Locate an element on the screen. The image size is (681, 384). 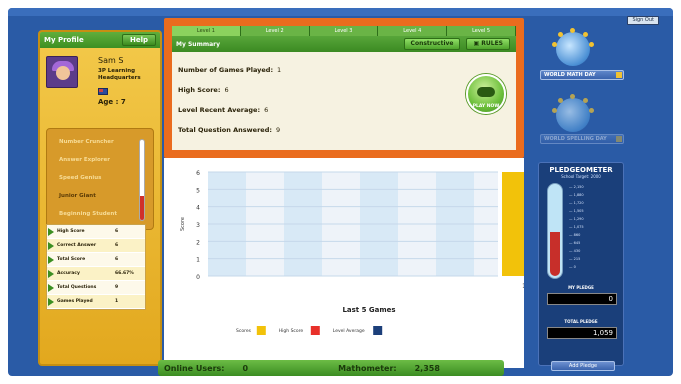
constructive-button: Constructive is located at coordinates (432, 44).